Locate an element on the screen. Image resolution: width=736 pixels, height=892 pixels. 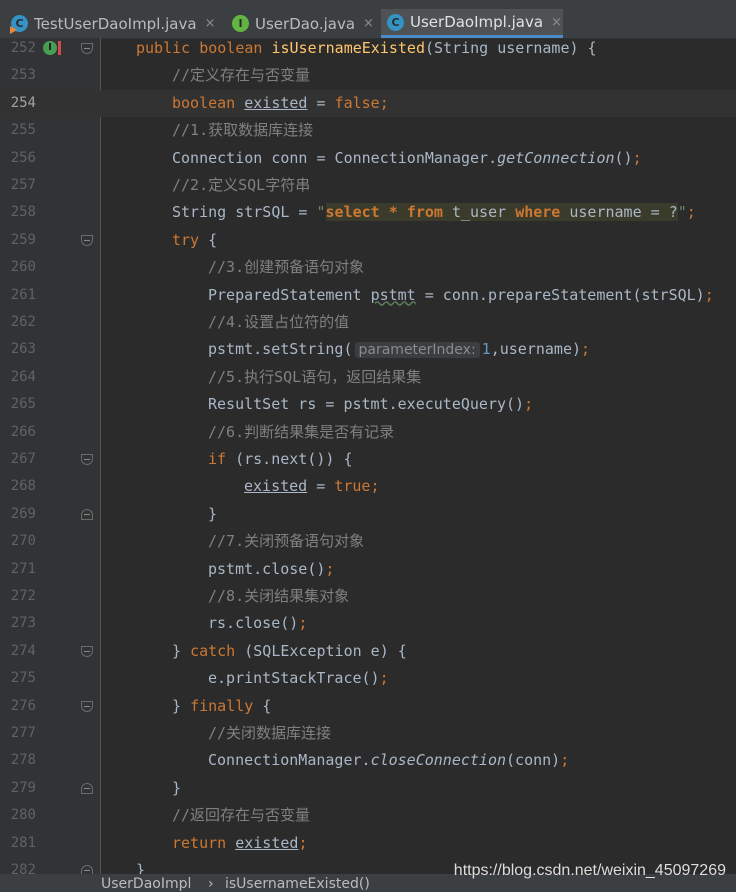
line-number: 278 is located at coordinates (23, 760).